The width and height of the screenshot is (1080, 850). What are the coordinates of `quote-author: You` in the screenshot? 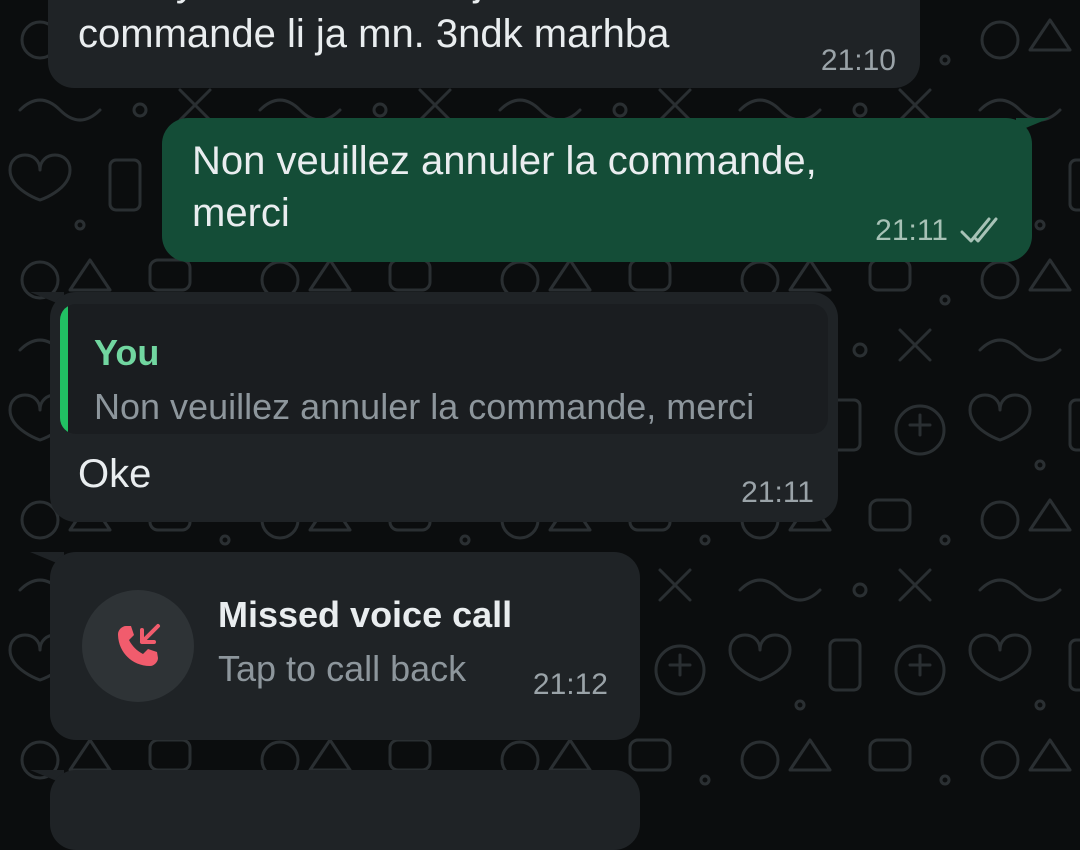 It's located at (127, 352).